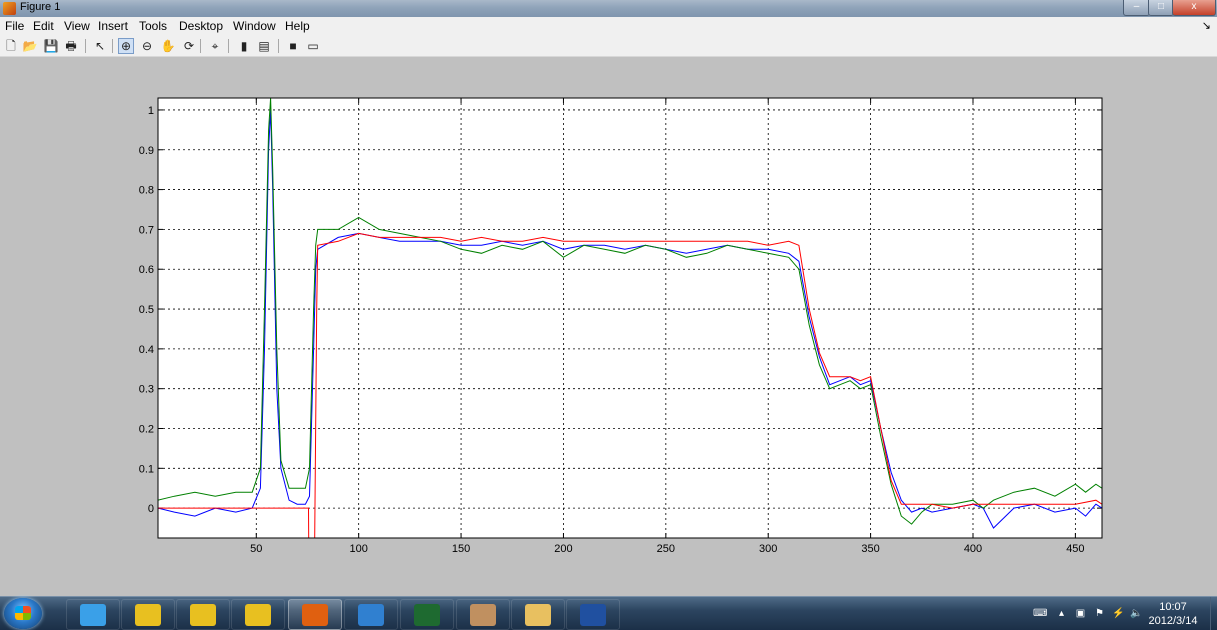 The height and width of the screenshot is (630, 1217). What do you see at coordinates (146, 151) in the screenshot?
I see `y-tick-label: 0.9` at bounding box center [146, 151].